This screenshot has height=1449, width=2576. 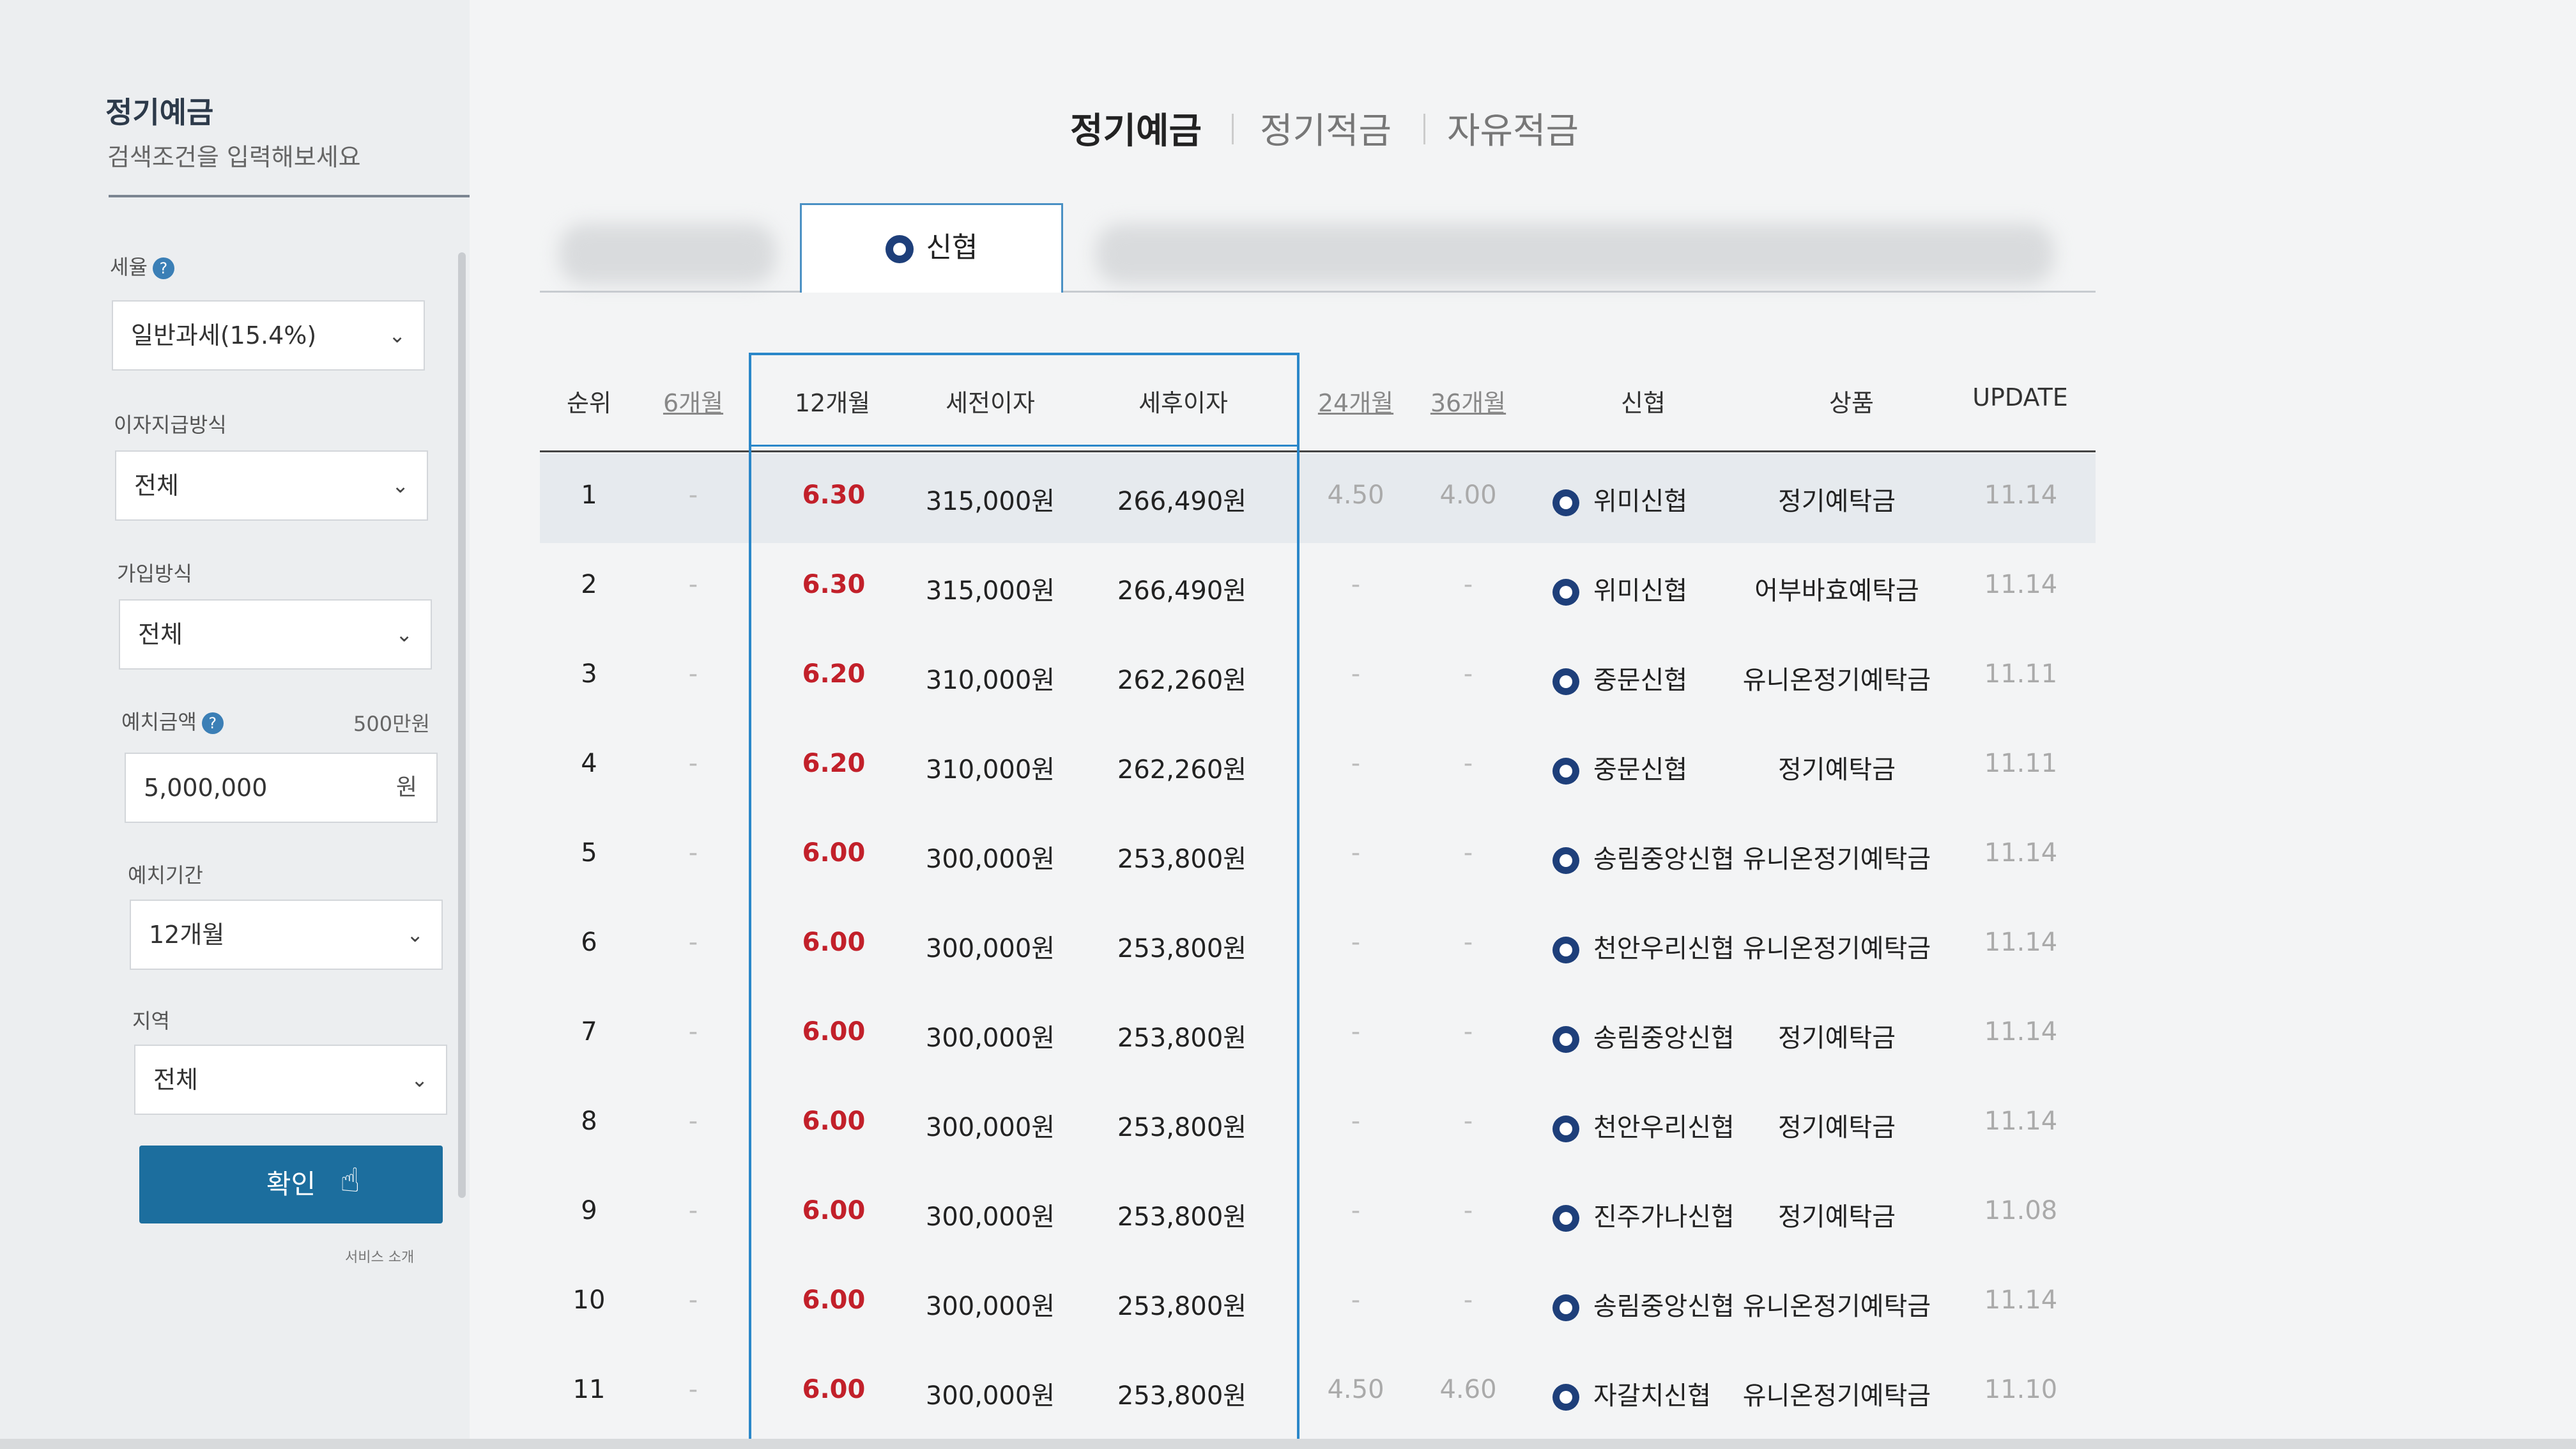 What do you see at coordinates (275, 634) in the screenshot?
I see `join-method-select: 전체 ⌄` at bounding box center [275, 634].